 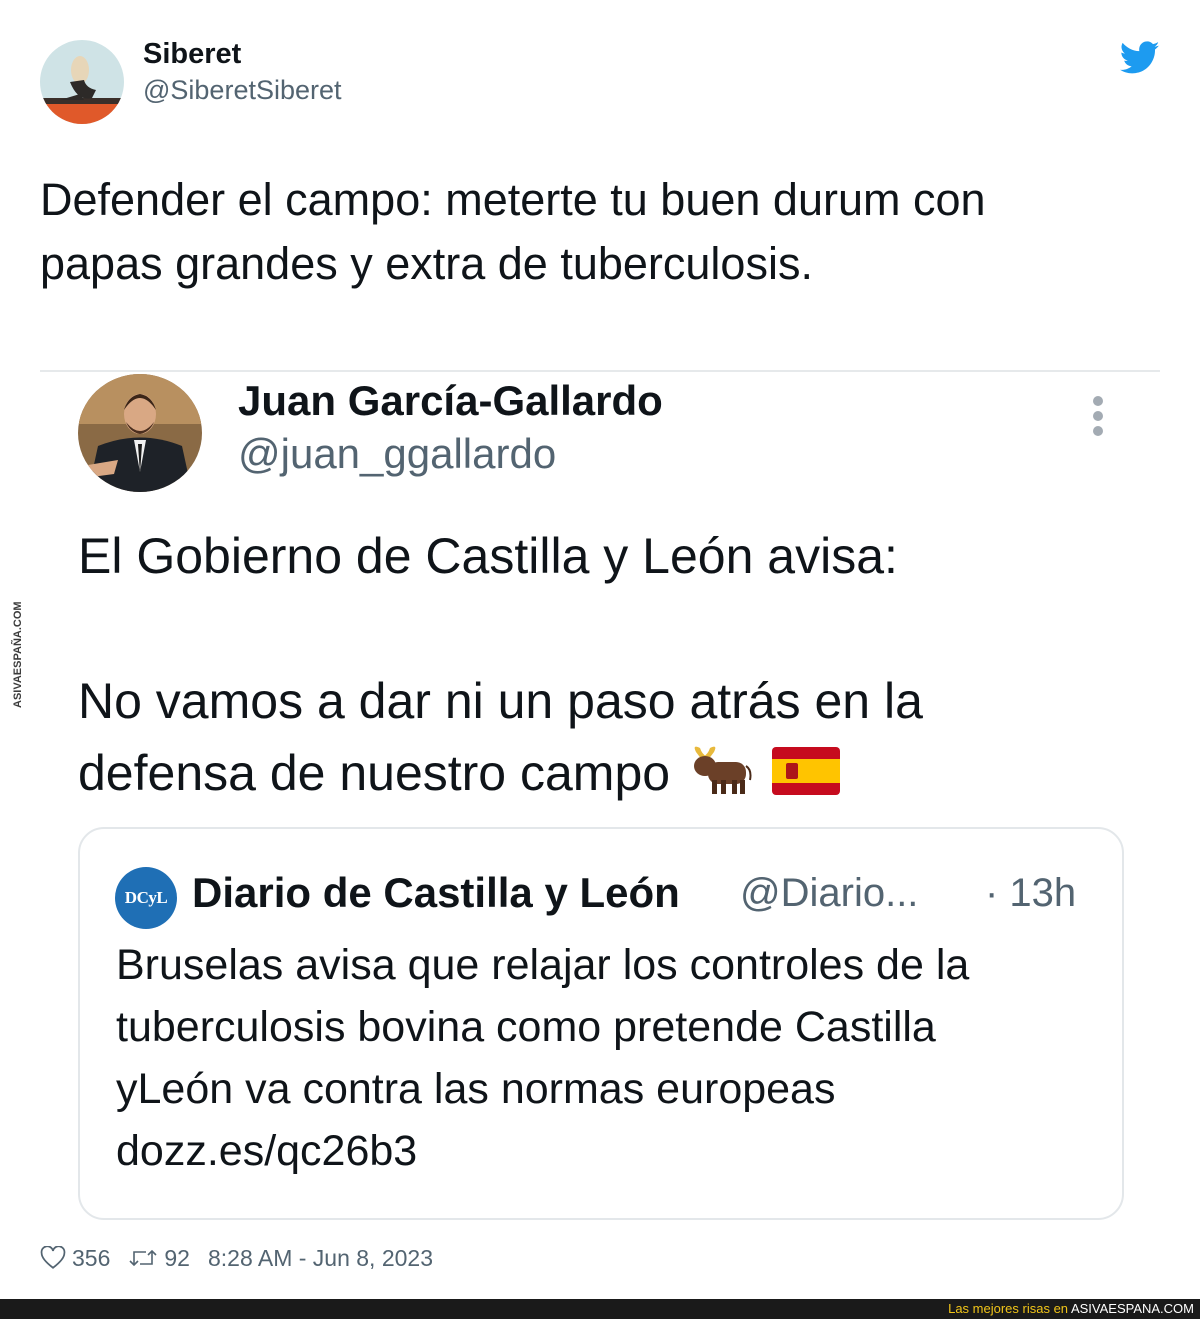 I want to click on more-options-icon, so click(x=1098, y=418).